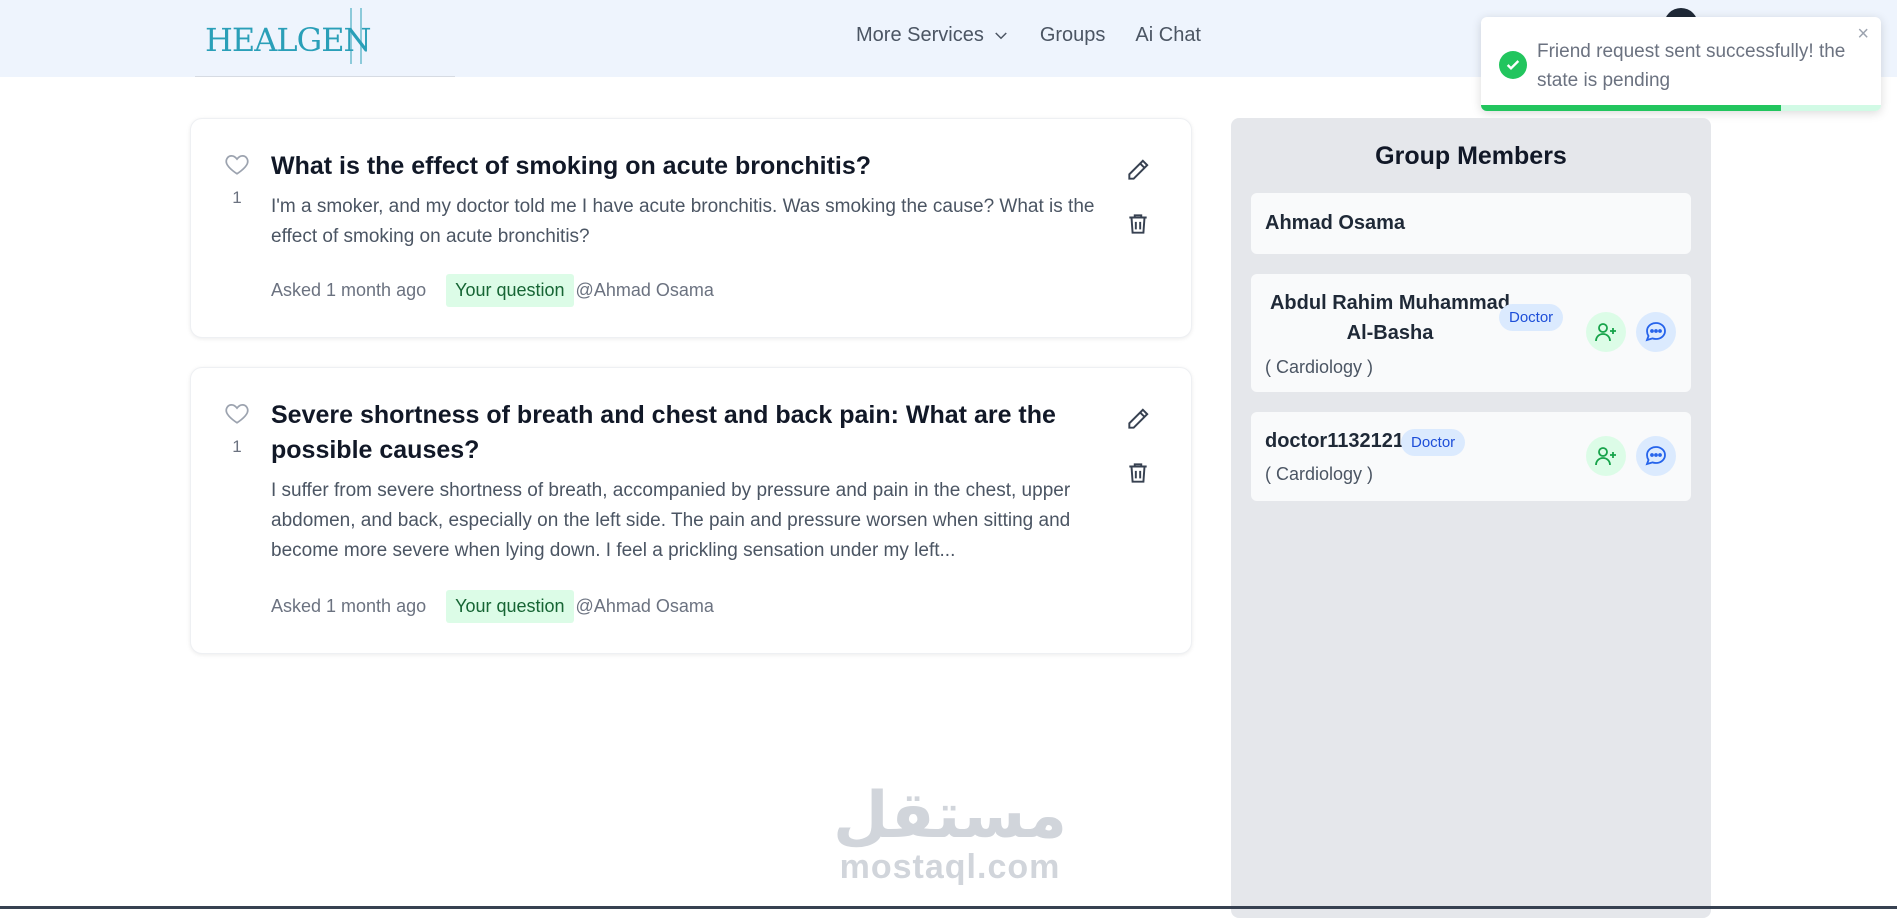 The image size is (1897, 918). I want to click on divider, so click(325, 76).